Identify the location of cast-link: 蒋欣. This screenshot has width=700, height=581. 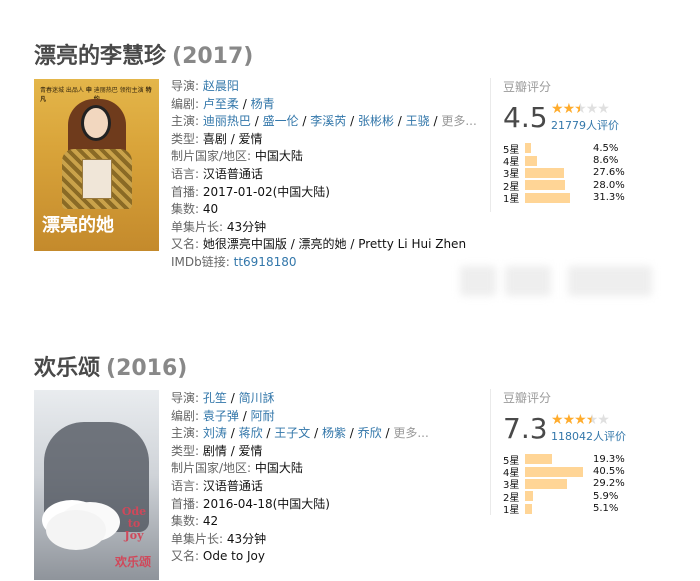
(251, 433).